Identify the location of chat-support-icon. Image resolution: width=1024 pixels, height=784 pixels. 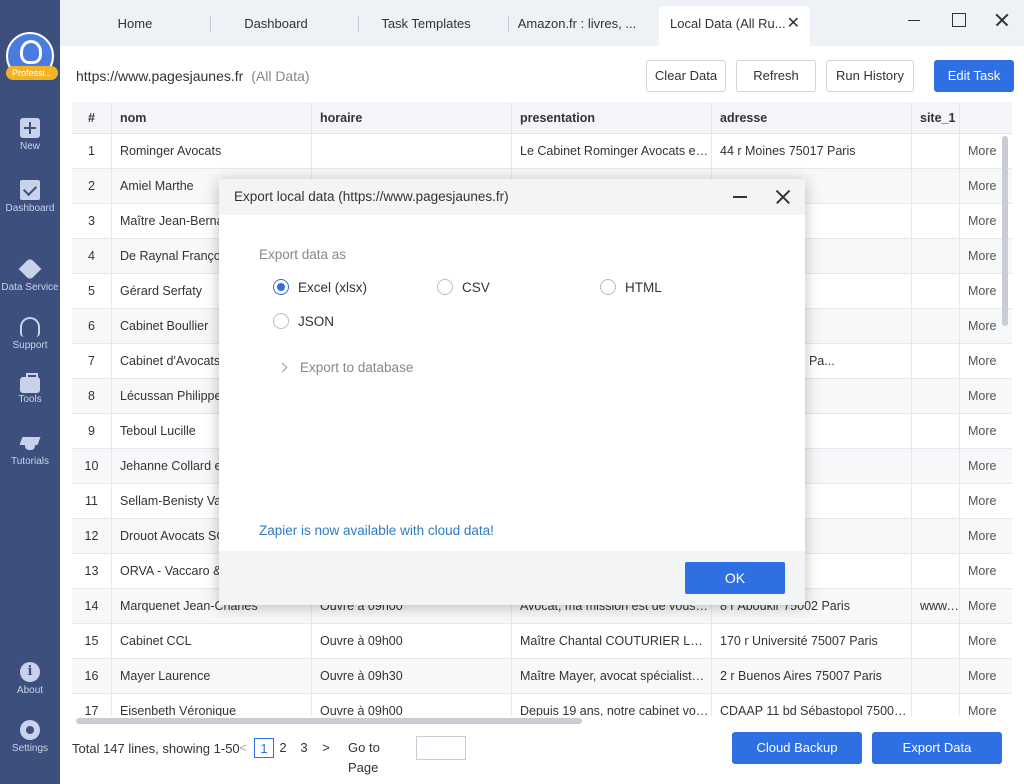
(975, 741).